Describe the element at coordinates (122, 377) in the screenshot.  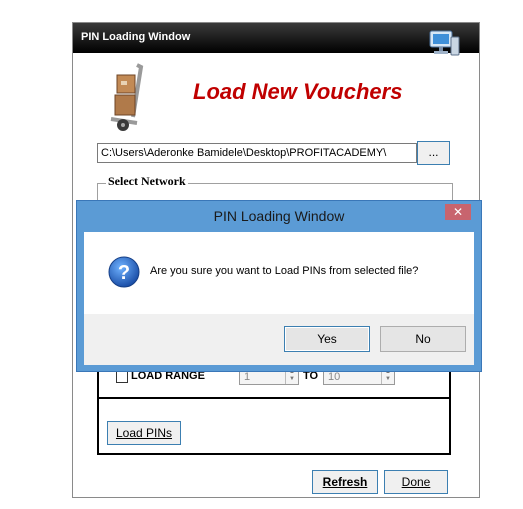
I see `load-range-checkbox` at that location.